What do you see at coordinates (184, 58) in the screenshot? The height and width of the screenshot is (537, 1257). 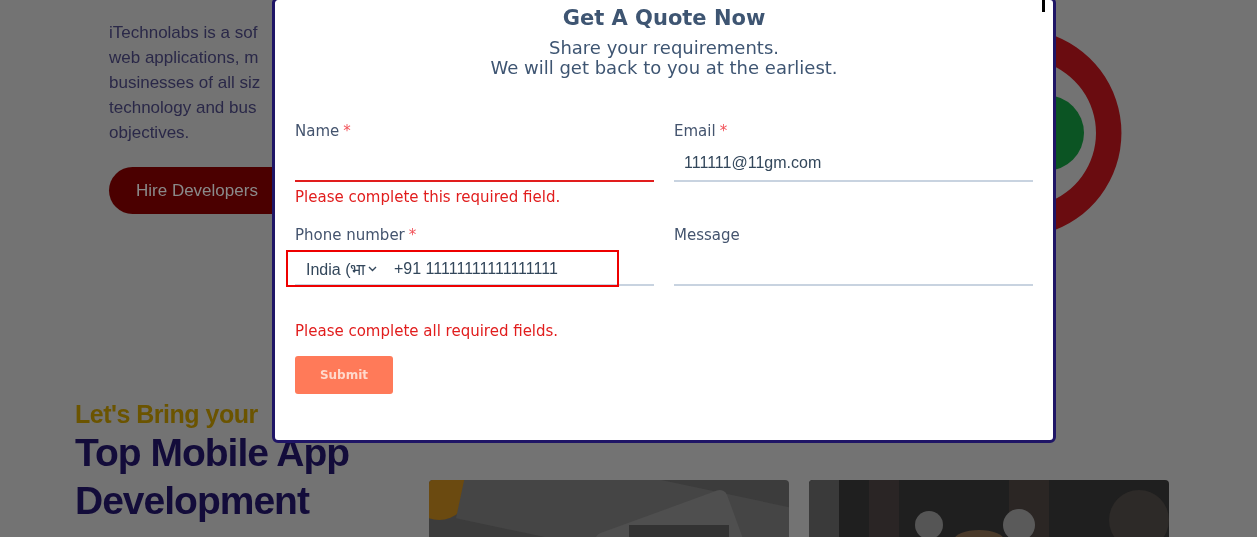 I see `intro-text: web applications, m` at bounding box center [184, 58].